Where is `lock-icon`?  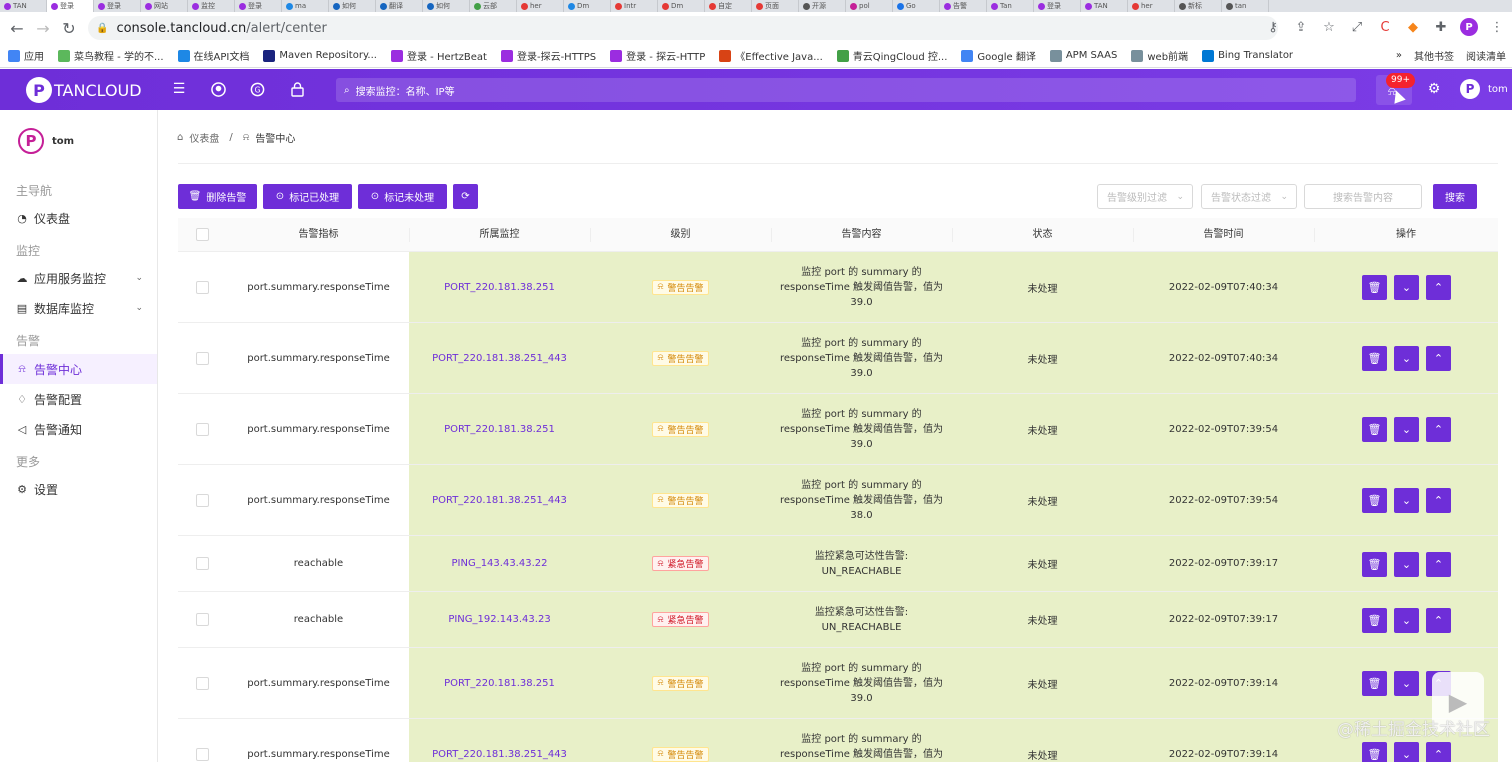 lock-icon is located at coordinates (297, 89).